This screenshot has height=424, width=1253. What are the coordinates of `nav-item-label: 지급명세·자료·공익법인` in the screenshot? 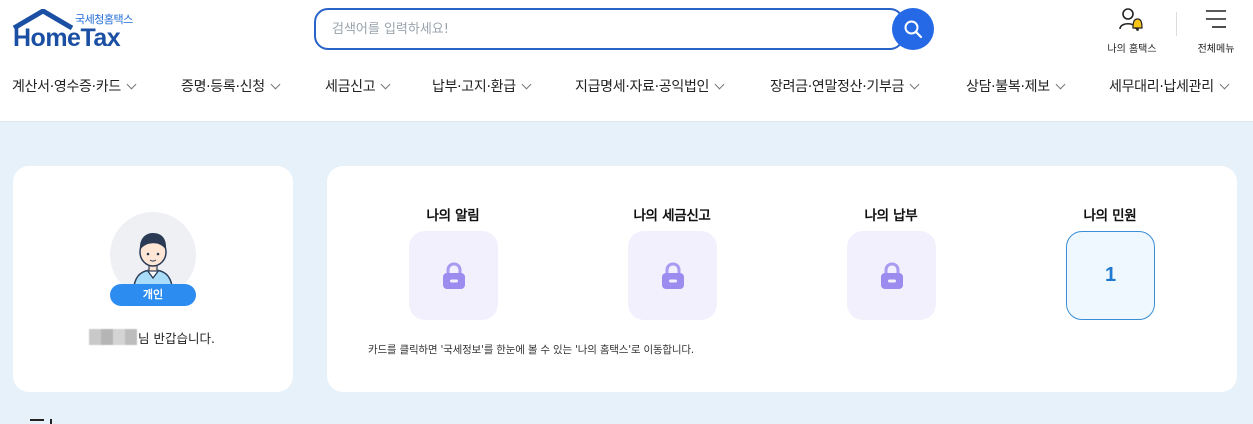 It's located at (642, 87).